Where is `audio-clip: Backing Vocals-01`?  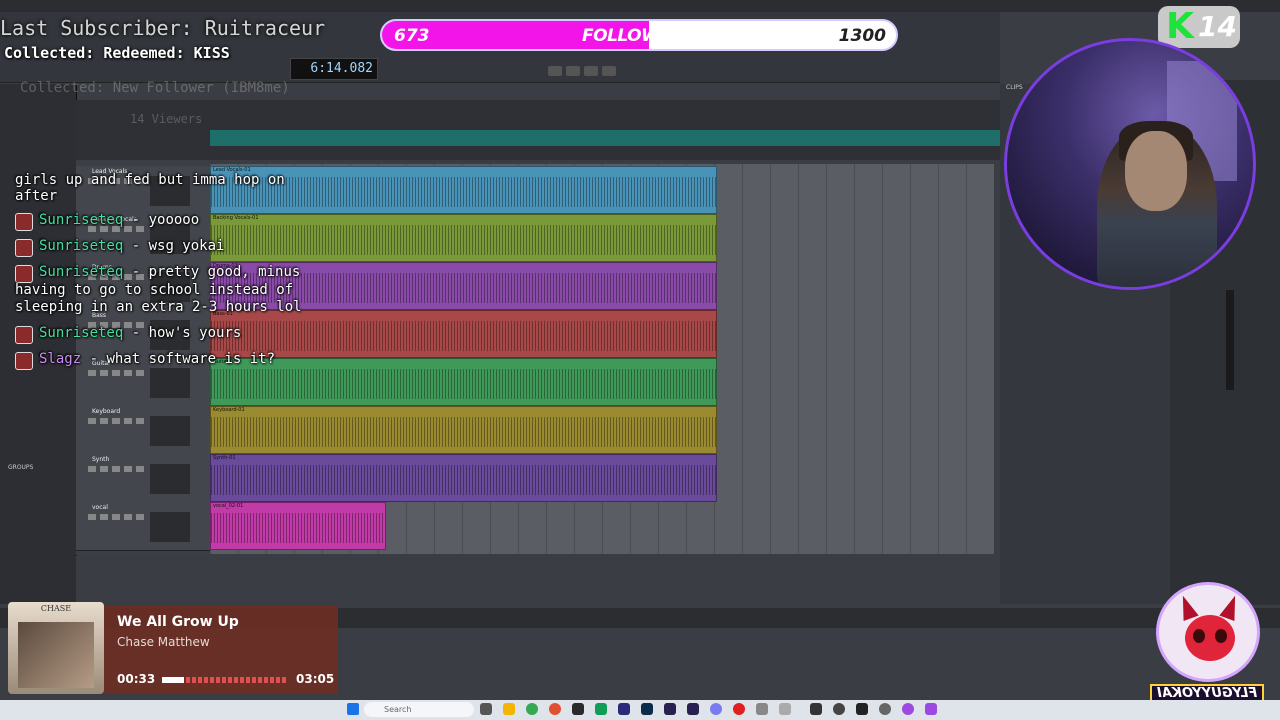
audio-clip: Backing Vocals-01 is located at coordinates (463, 238).